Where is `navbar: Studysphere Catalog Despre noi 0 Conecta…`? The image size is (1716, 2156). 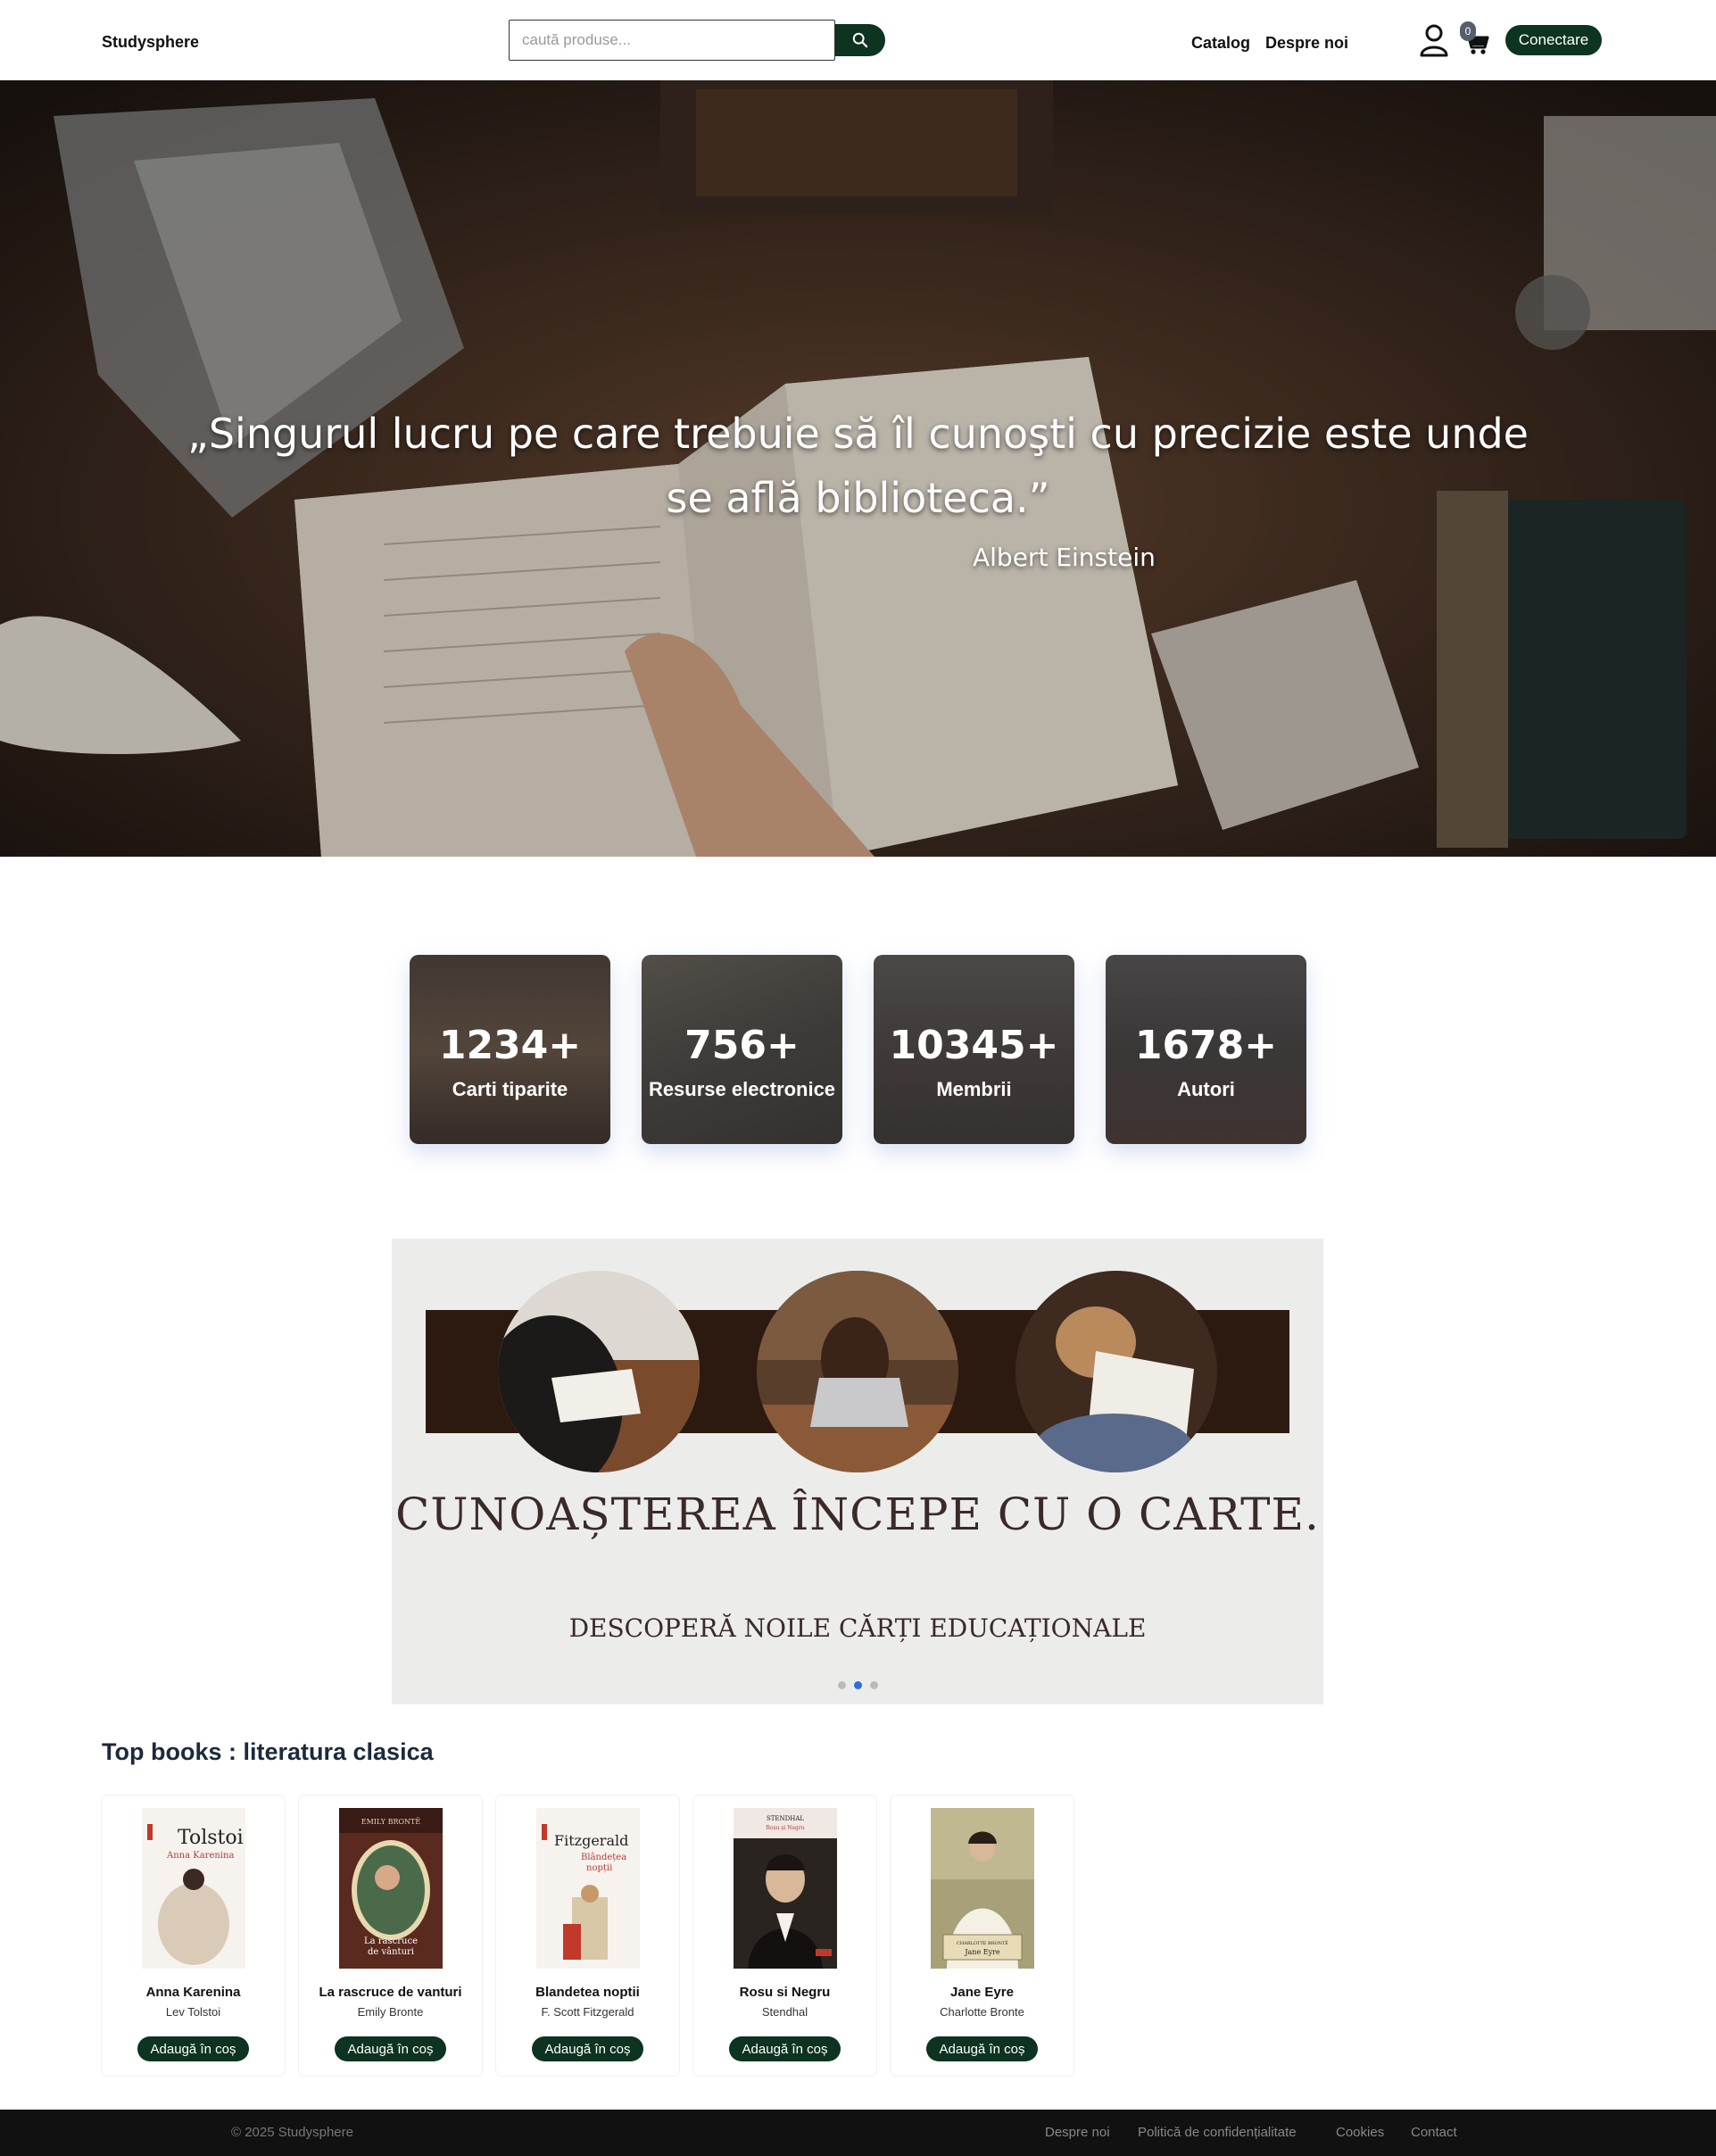
navbar: Studysphere Catalog Despre noi 0 Conecta… is located at coordinates (858, 40).